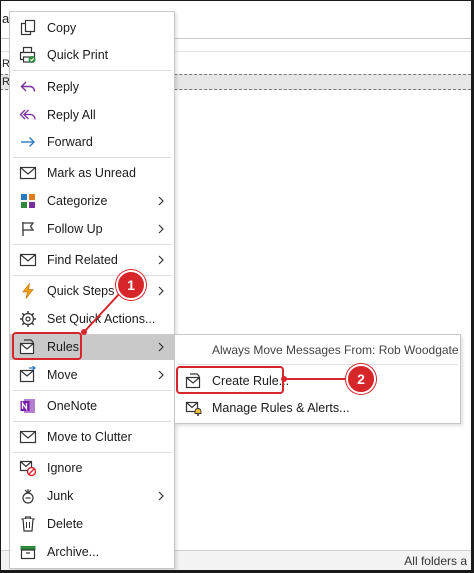 This screenshot has width=474, height=573. I want to click on envelope-icon, so click(28, 173).